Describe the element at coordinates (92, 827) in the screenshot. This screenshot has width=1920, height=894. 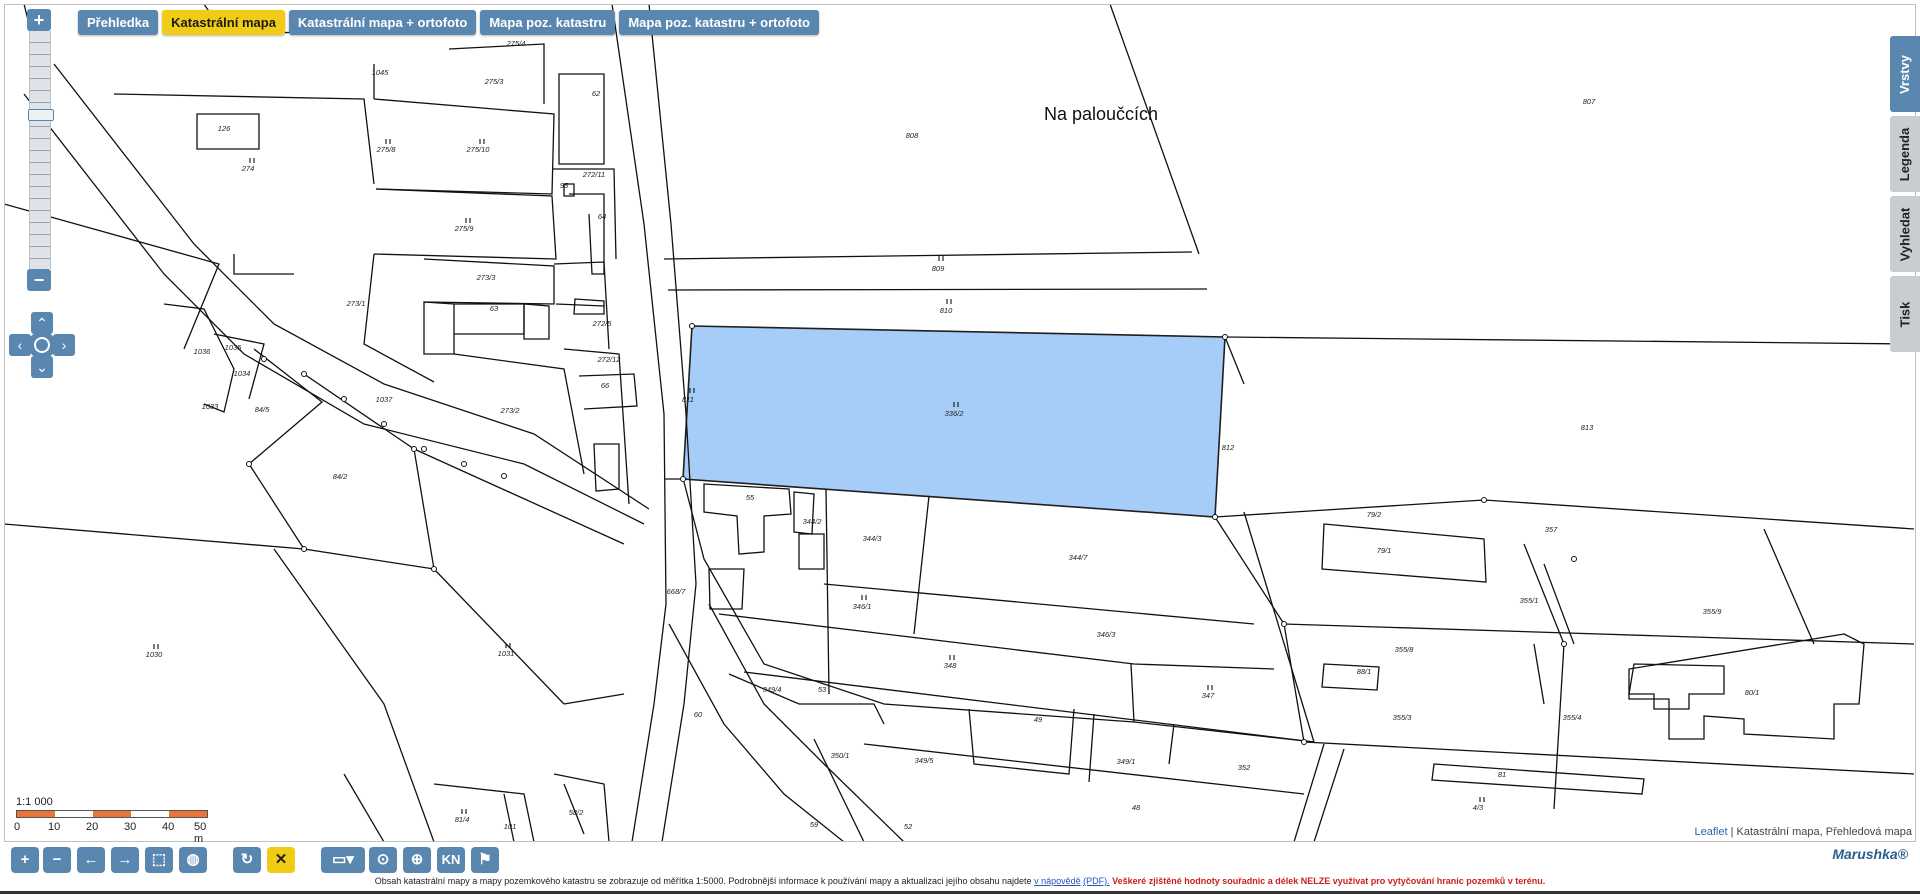
I see `scale-tick: 20` at that location.